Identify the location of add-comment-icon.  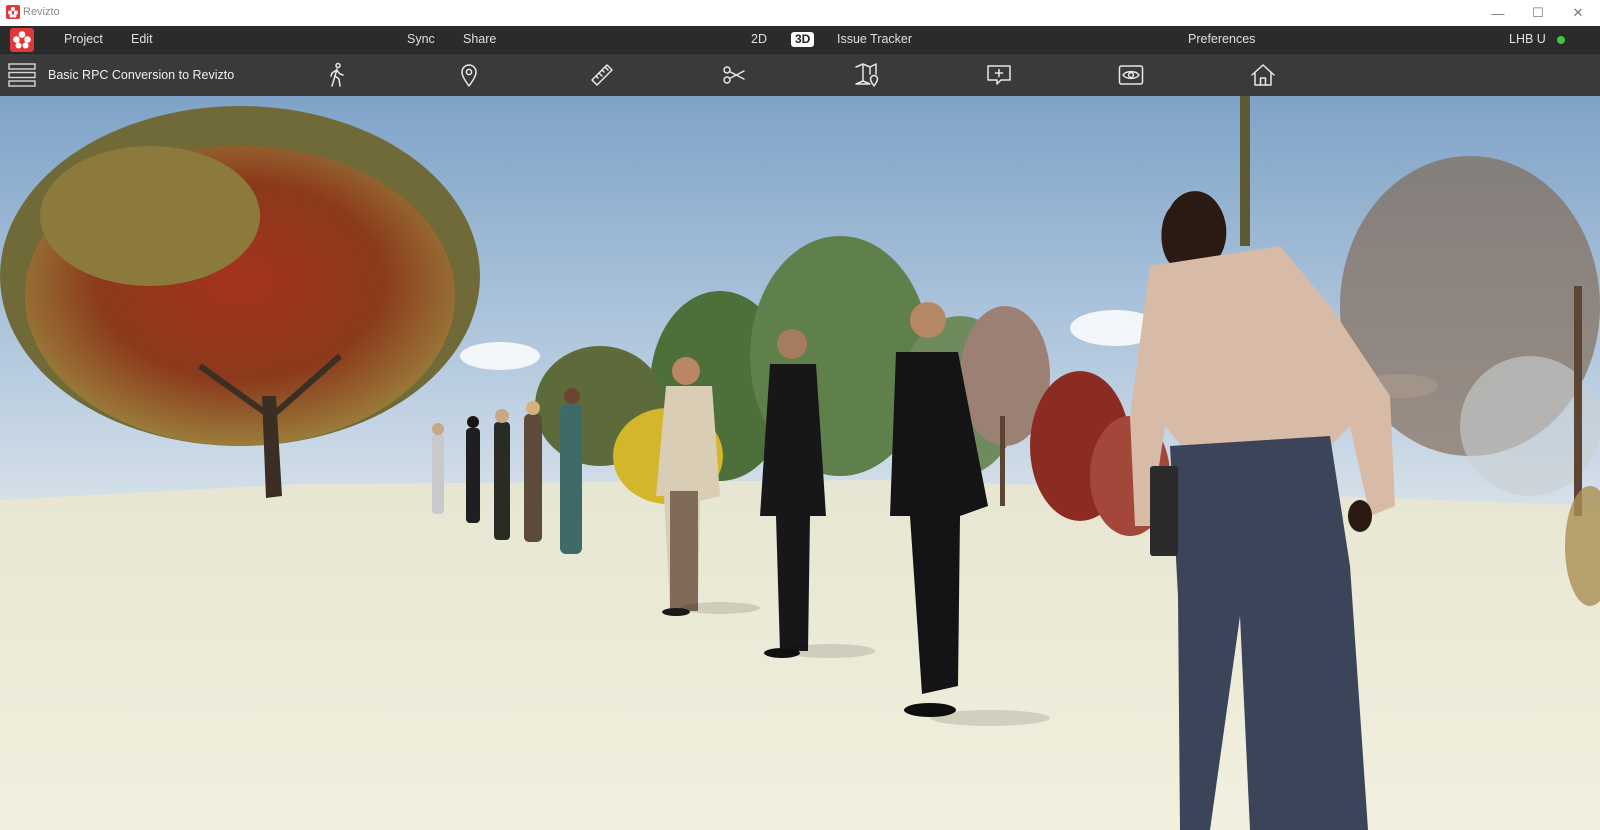
(999, 75).